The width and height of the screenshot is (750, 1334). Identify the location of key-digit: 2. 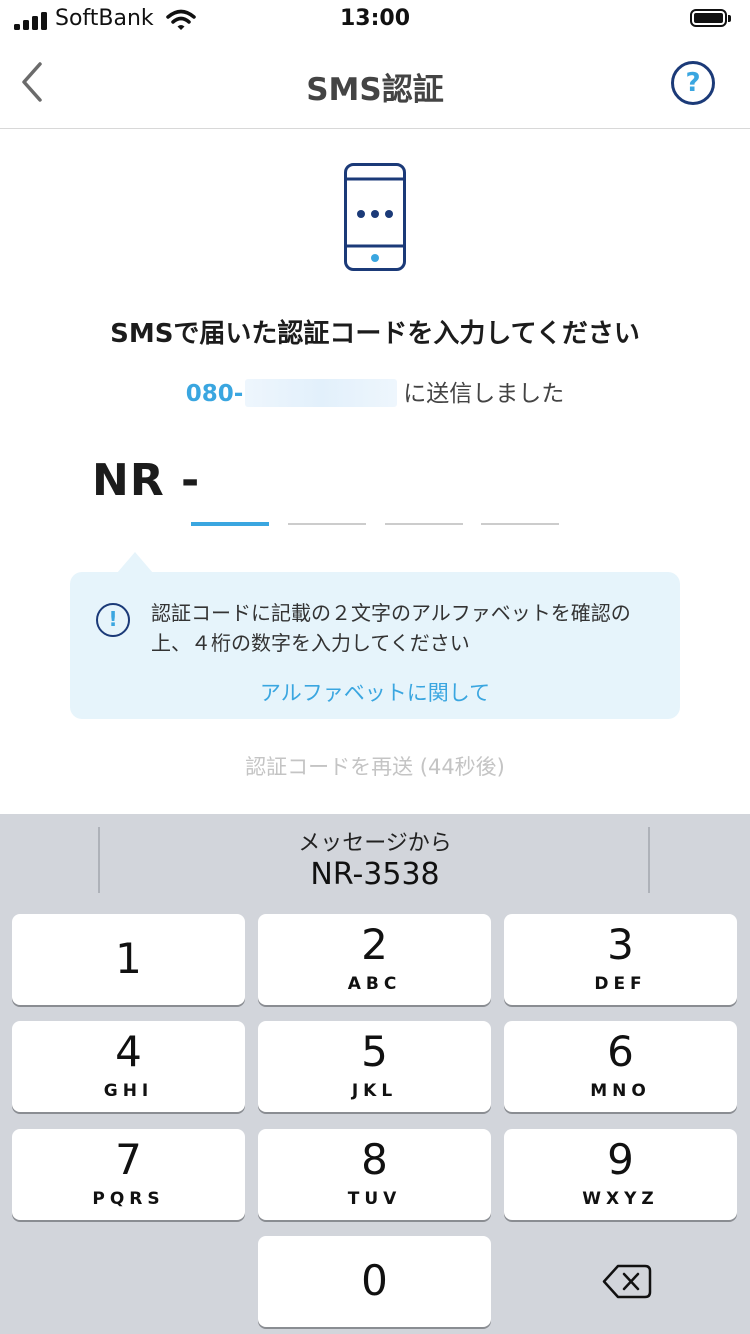
(374, 944).